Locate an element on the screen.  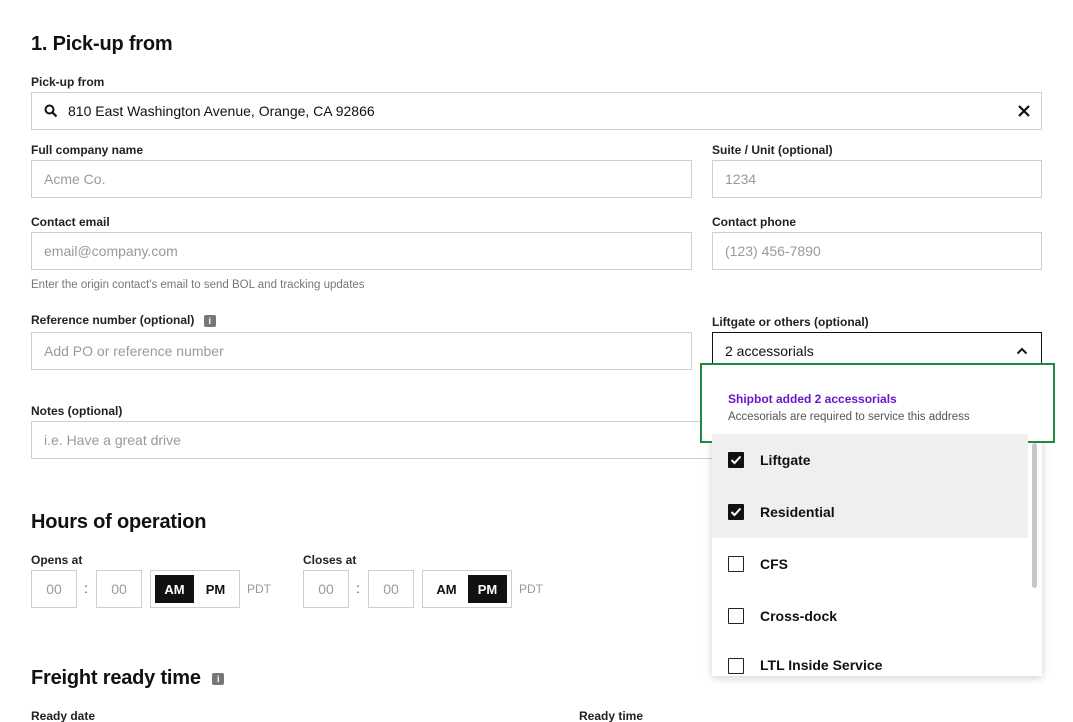
closes-minute-input: 00 is located at coordinates (391, 589).